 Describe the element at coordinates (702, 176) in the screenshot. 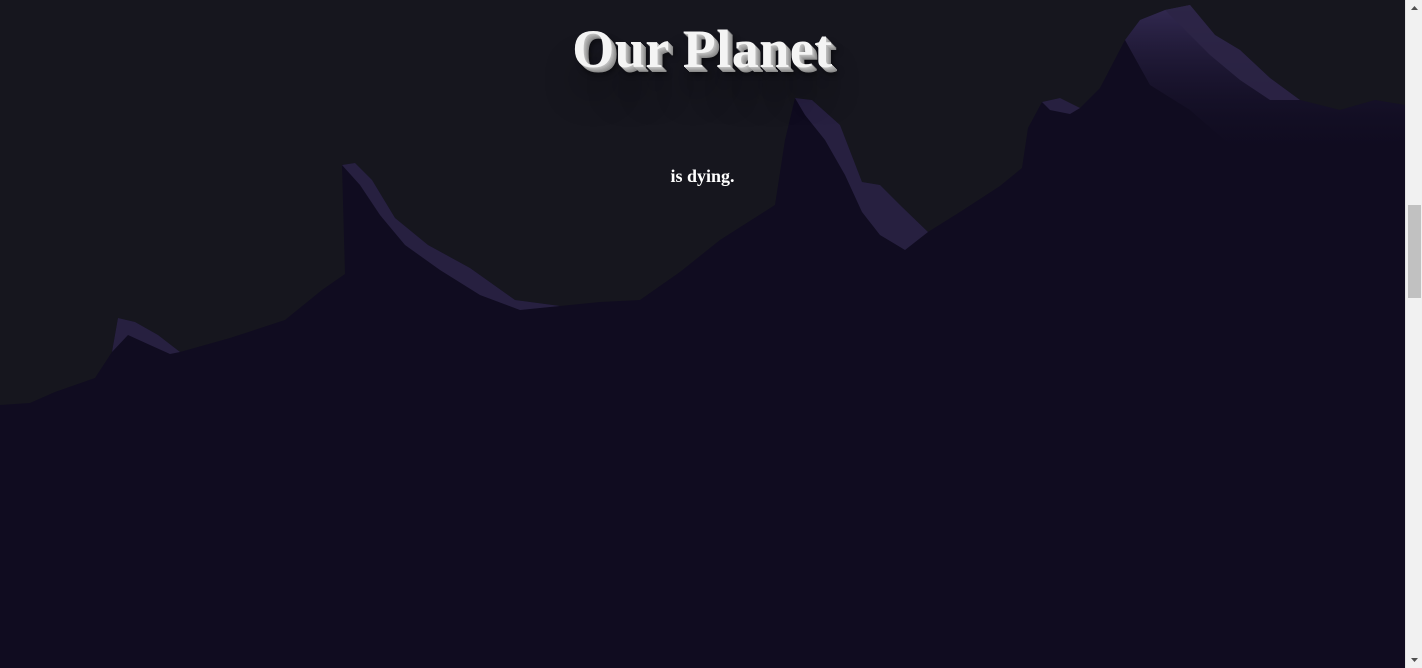

I see `page-subtitle: is dying.` at that location.